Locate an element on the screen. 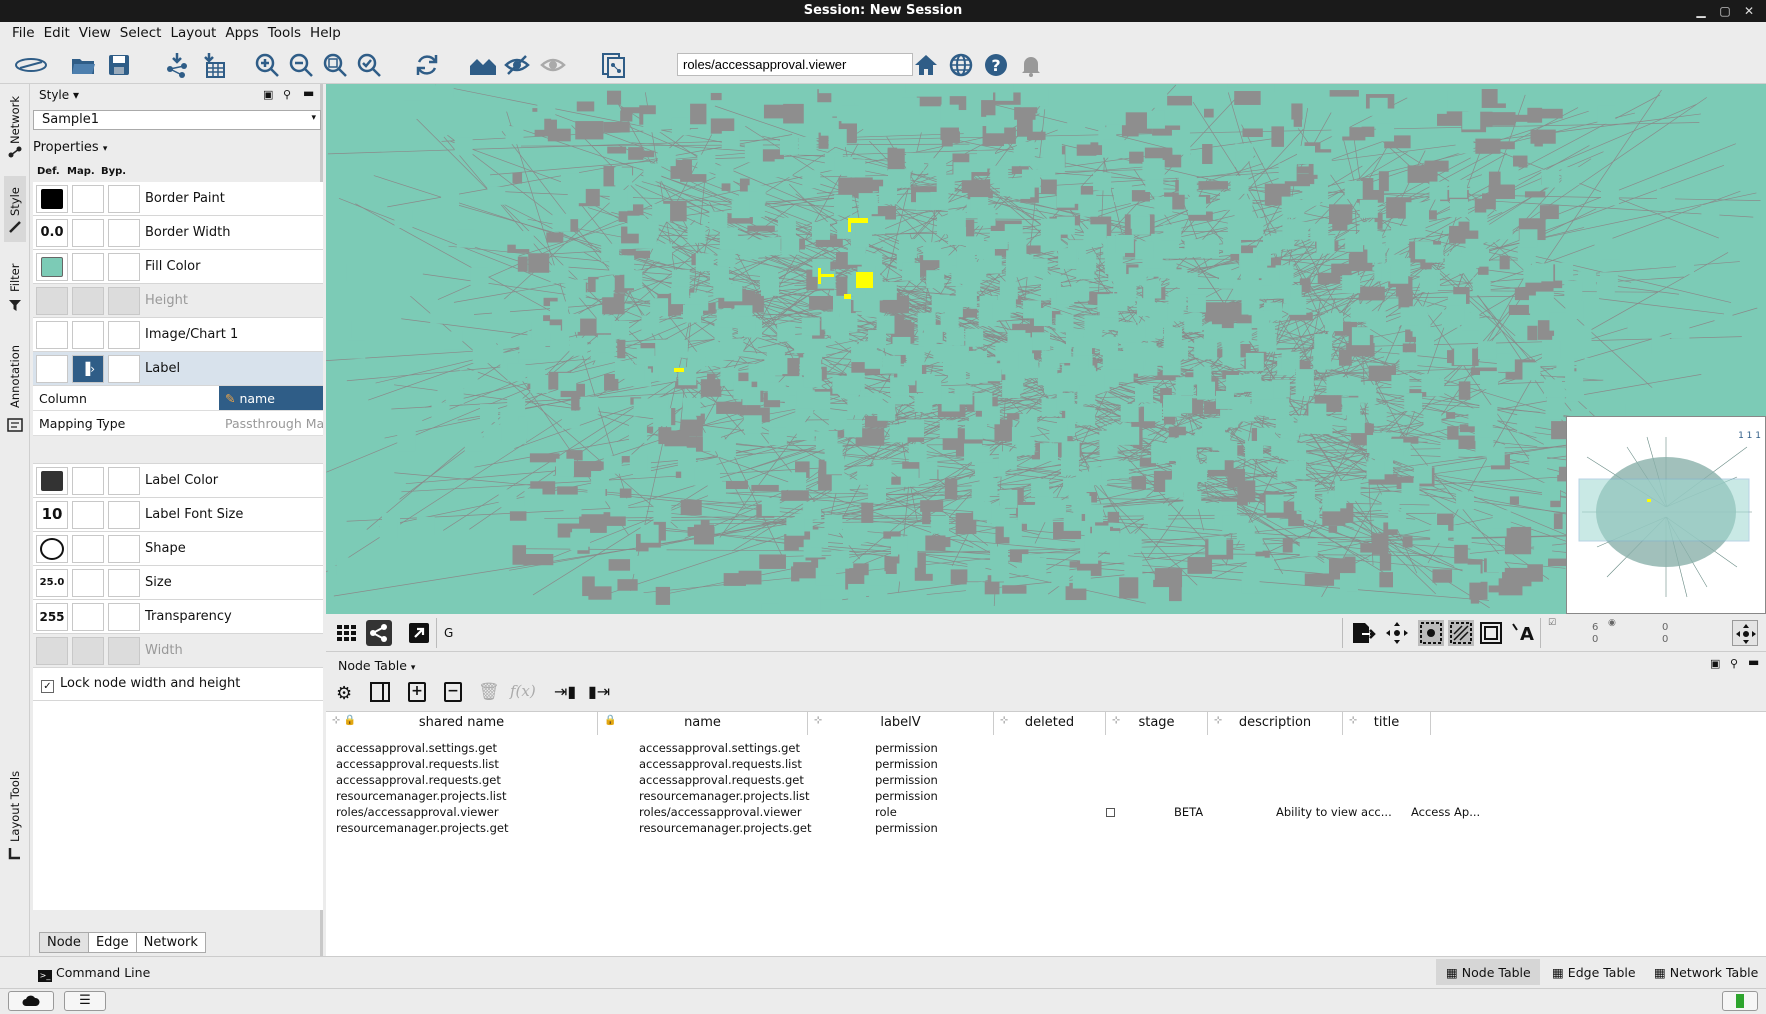  prop-image-chart: Image/Chart 1 is located at coordinates (178, 335).